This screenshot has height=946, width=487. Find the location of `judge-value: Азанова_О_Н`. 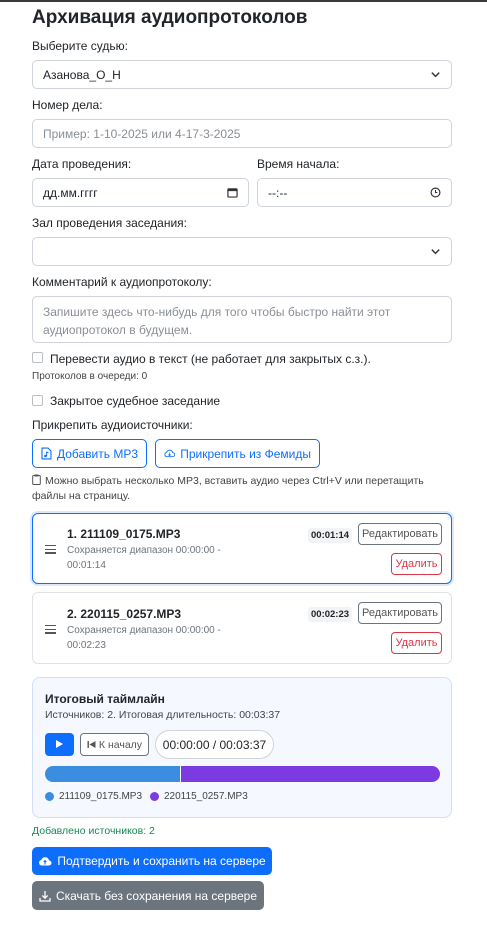

judge-value: Азанова_О_Н is located at coordinates (82, 74).